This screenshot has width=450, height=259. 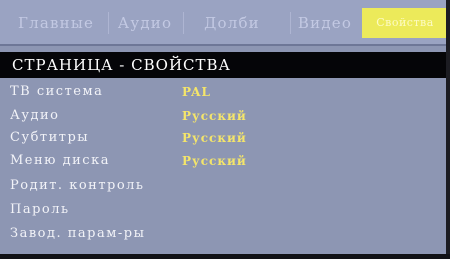 I want to click on page-title: СТРАНИЦА - СВОЙСТВА, so click(x=224, y=65).